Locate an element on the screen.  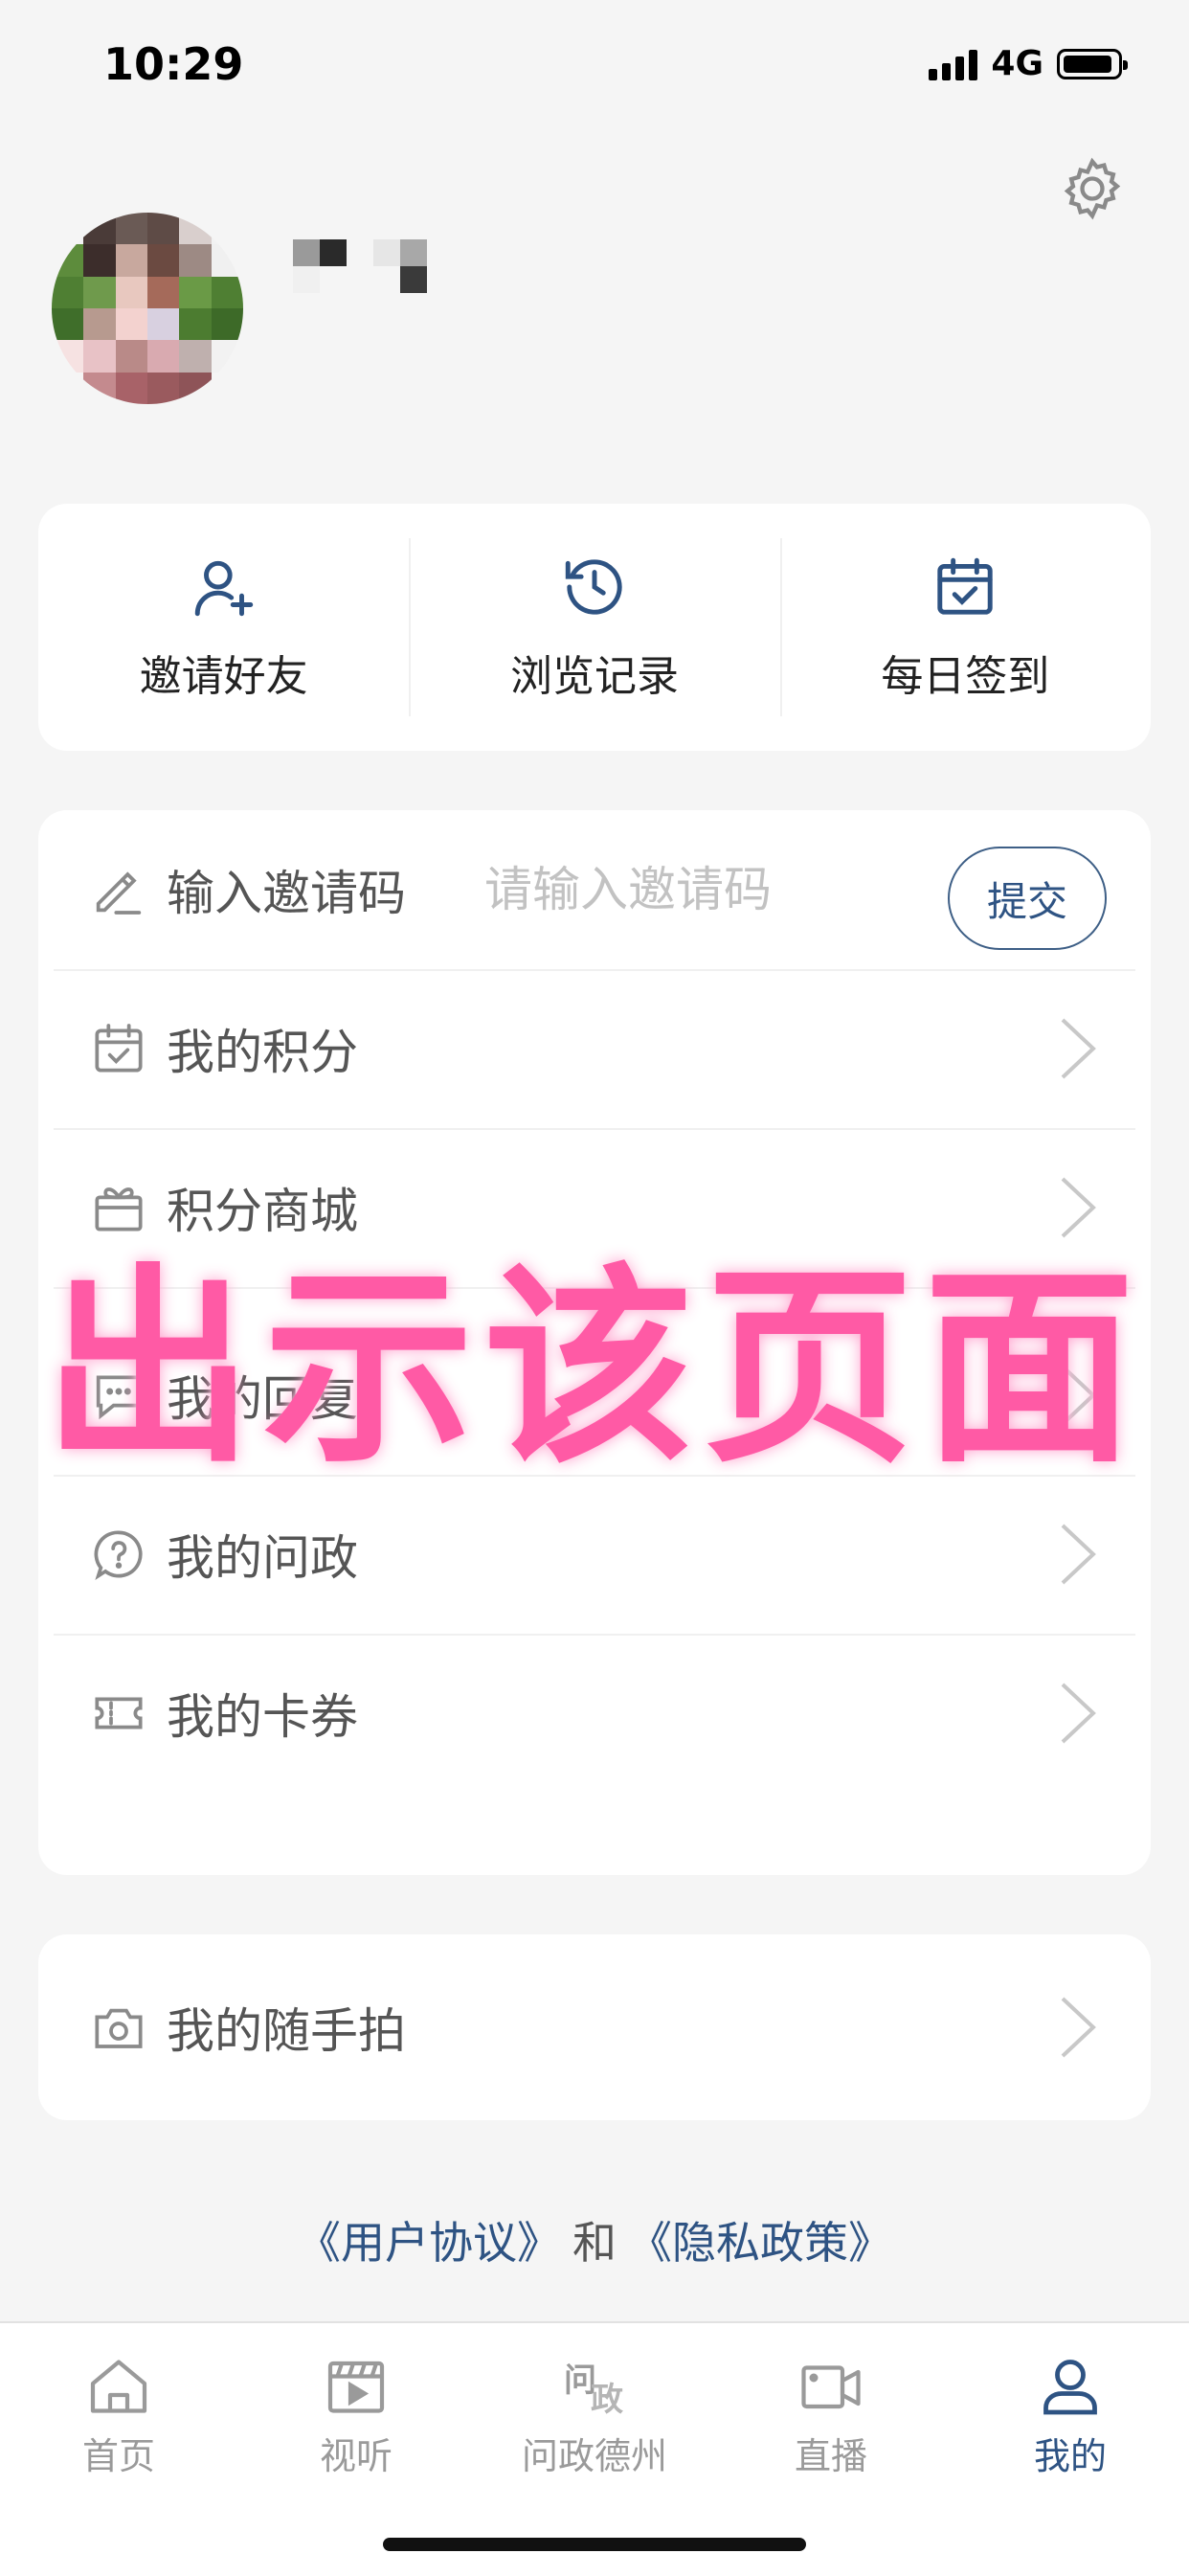
tab-home: 首页 is located at coordinates (118, 2415).